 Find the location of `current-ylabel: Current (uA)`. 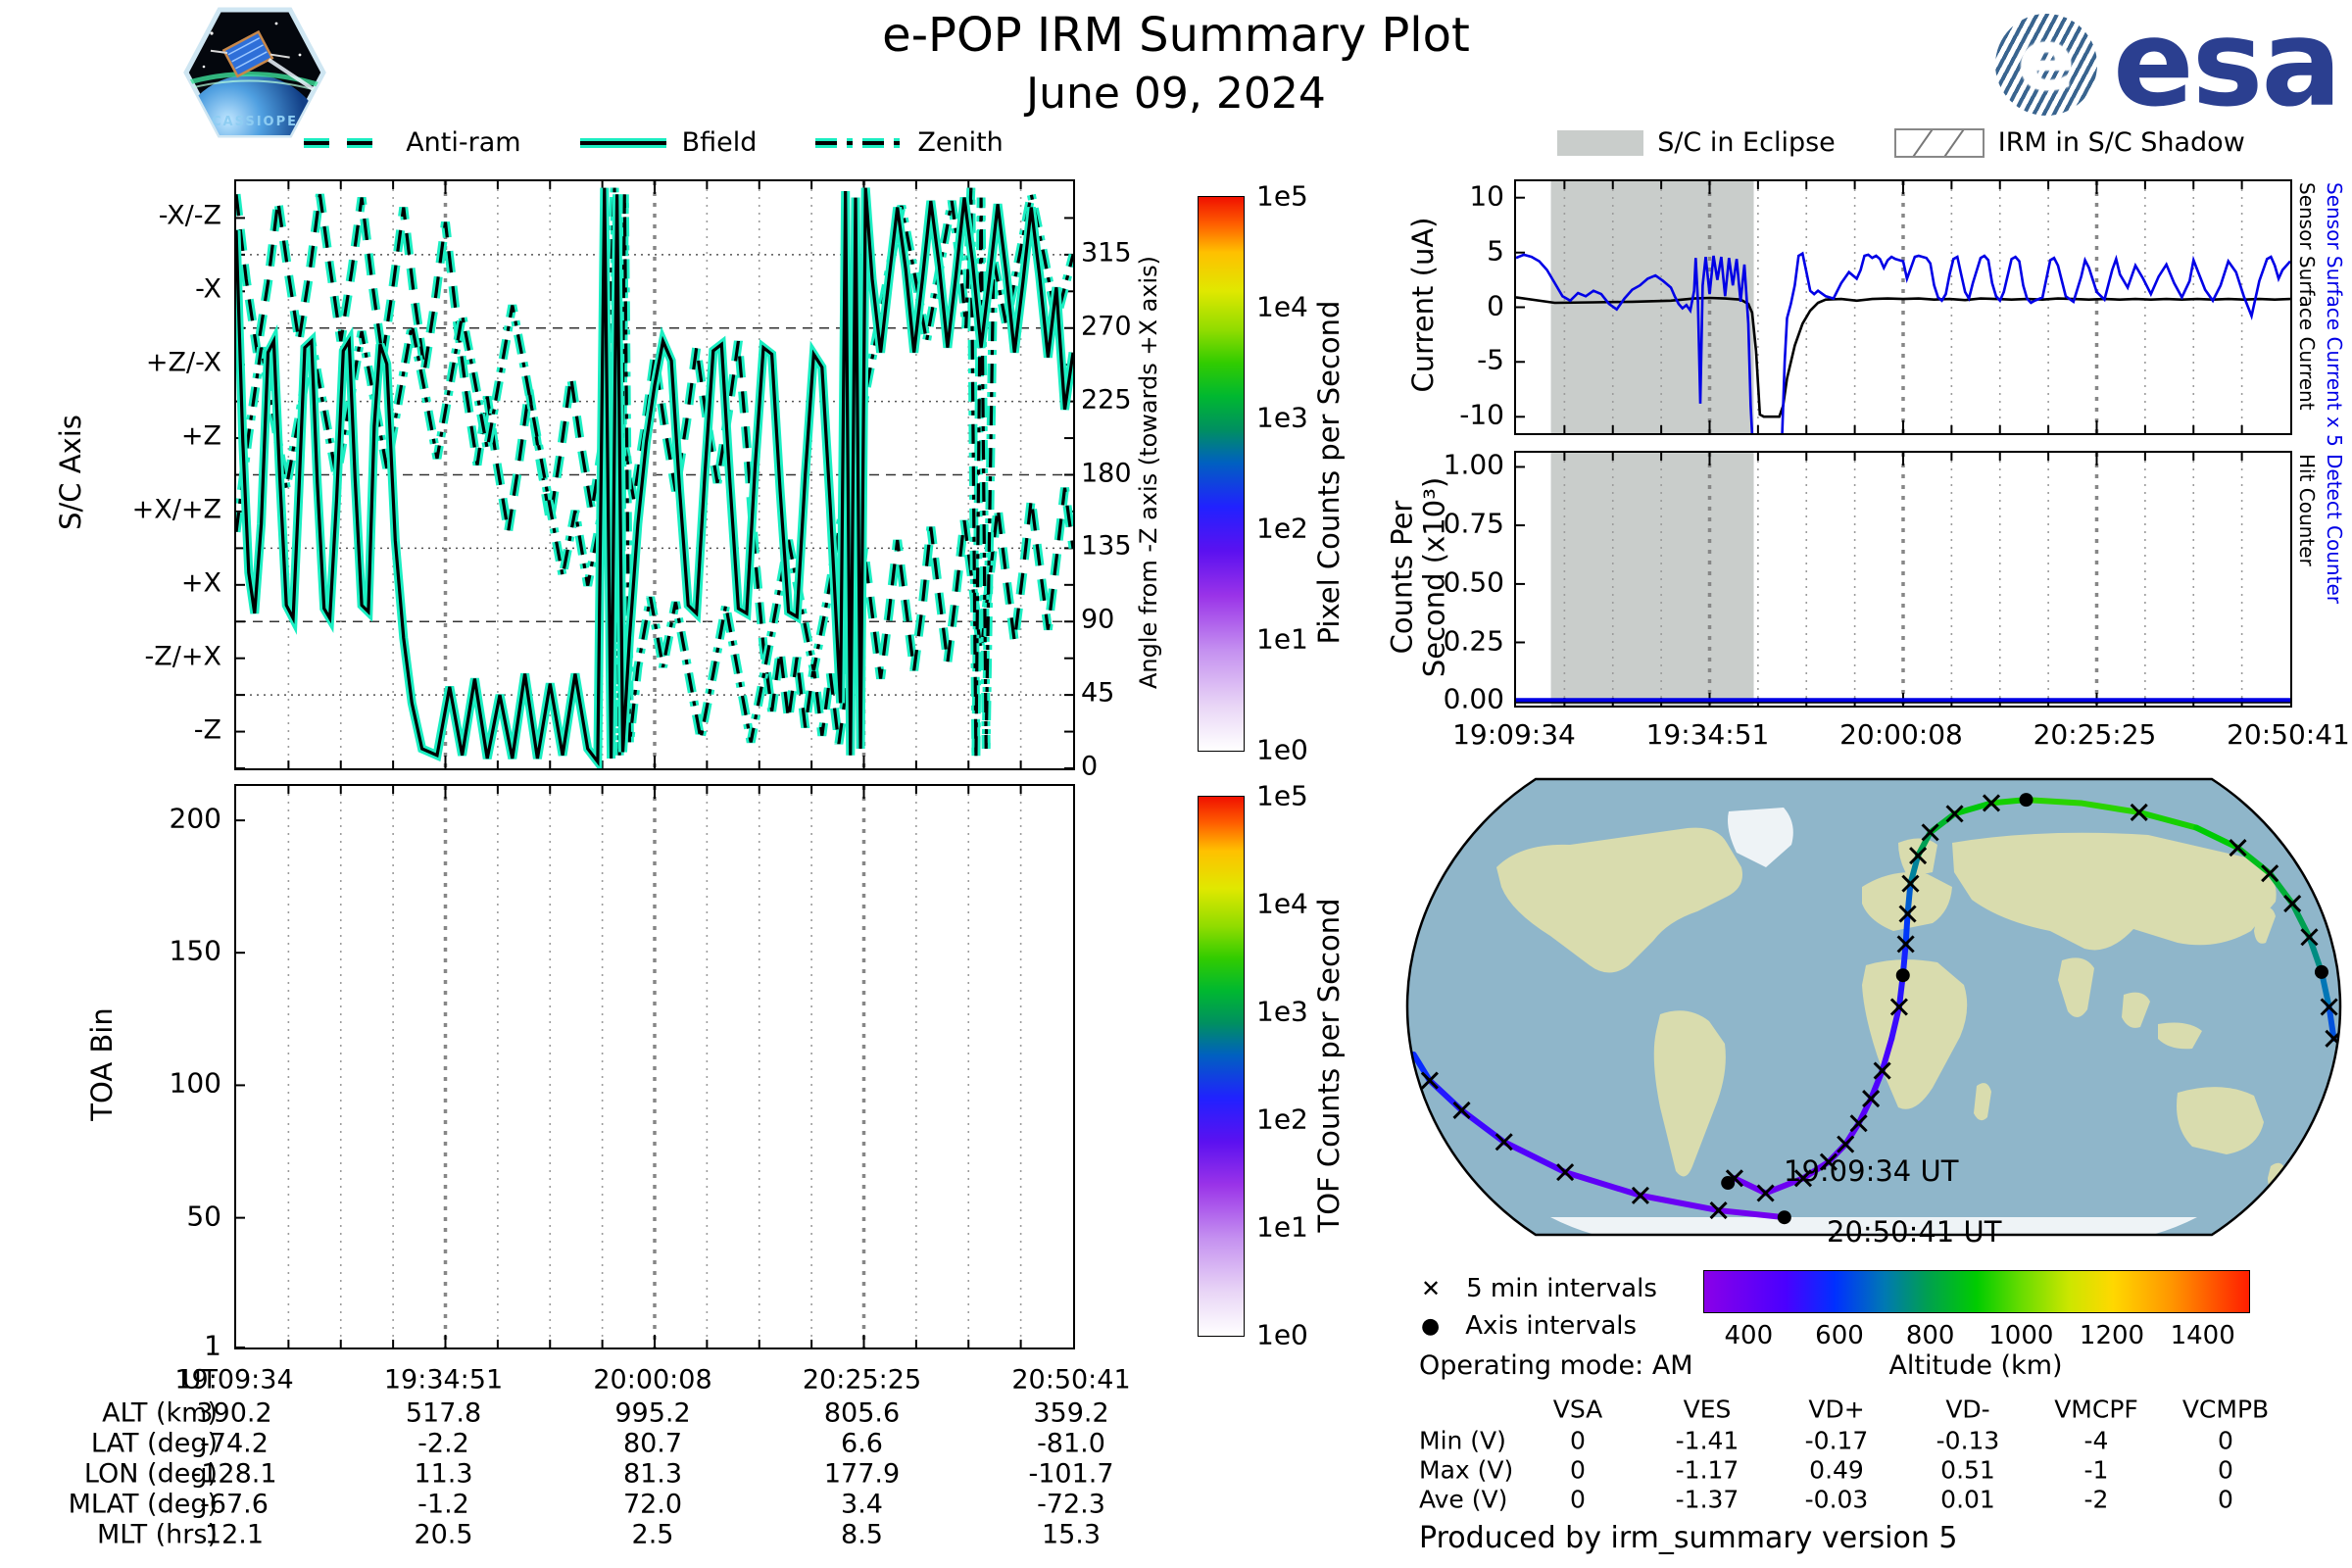

current-ylabel: Current (uA) is located at coordinates (1423, 305).